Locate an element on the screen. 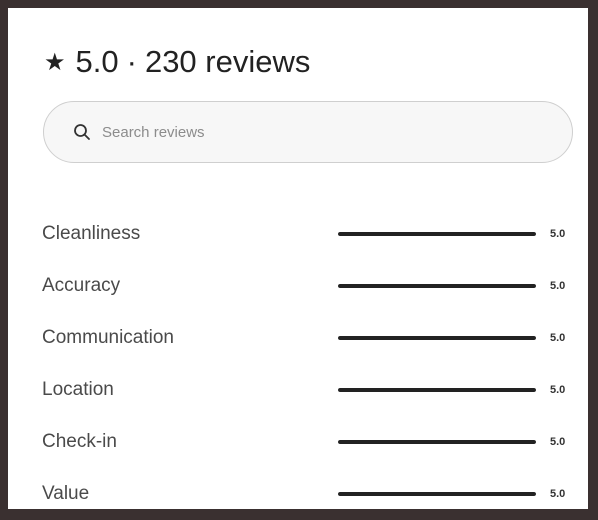  search-reviews-box is located at coordinates (308, 132).